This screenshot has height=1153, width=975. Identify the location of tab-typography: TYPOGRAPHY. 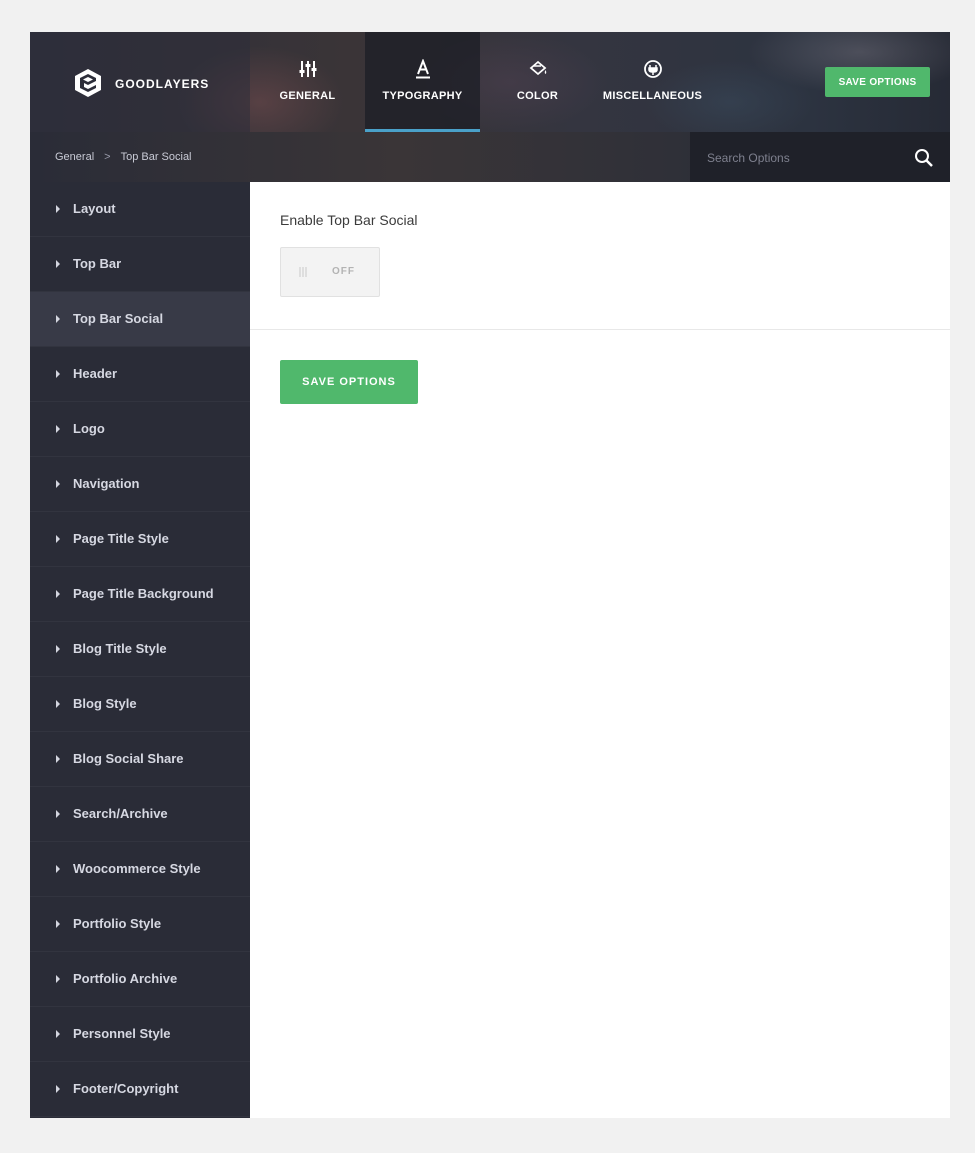
(422, 82).